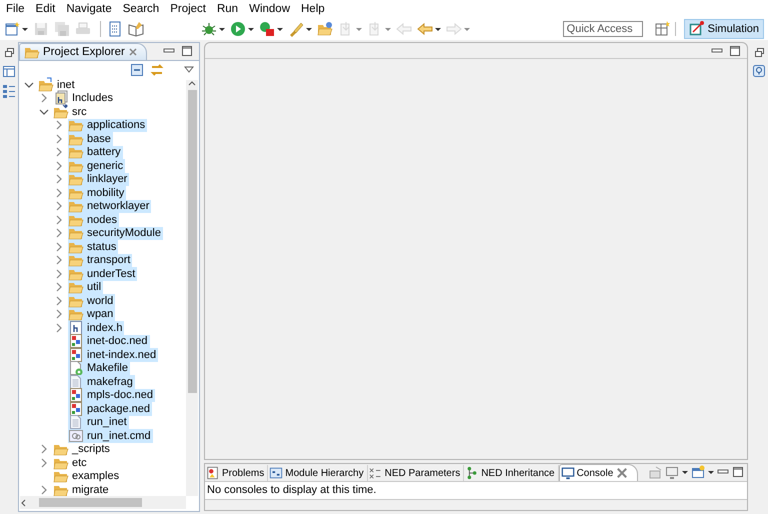  I want to click on menu-item: Run, so click(230, 9).